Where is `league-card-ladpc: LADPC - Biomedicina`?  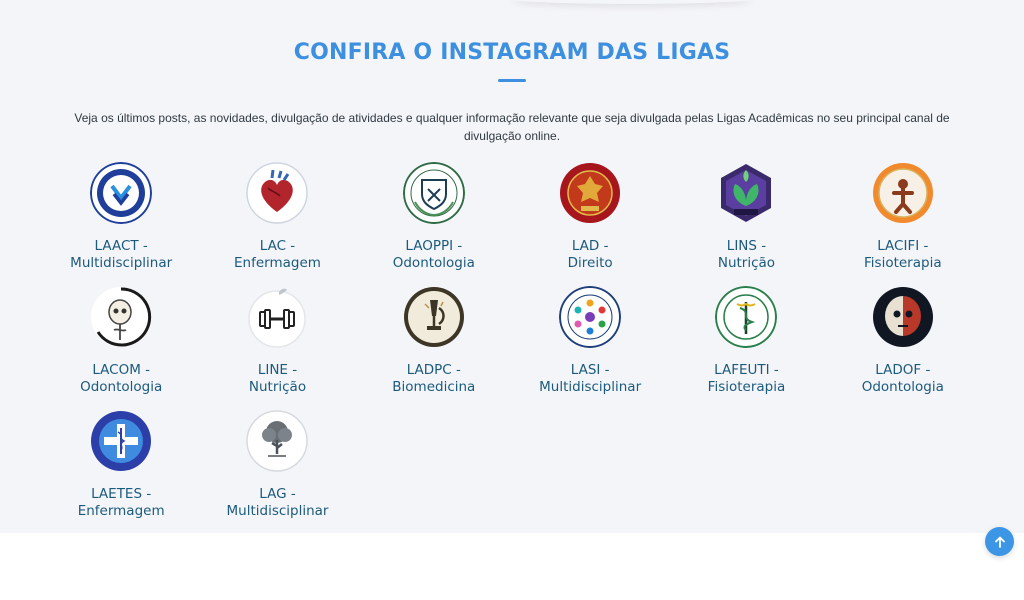
league-card-ladpc: LADPC - Biomedicina is located at coordinates (434, 348).